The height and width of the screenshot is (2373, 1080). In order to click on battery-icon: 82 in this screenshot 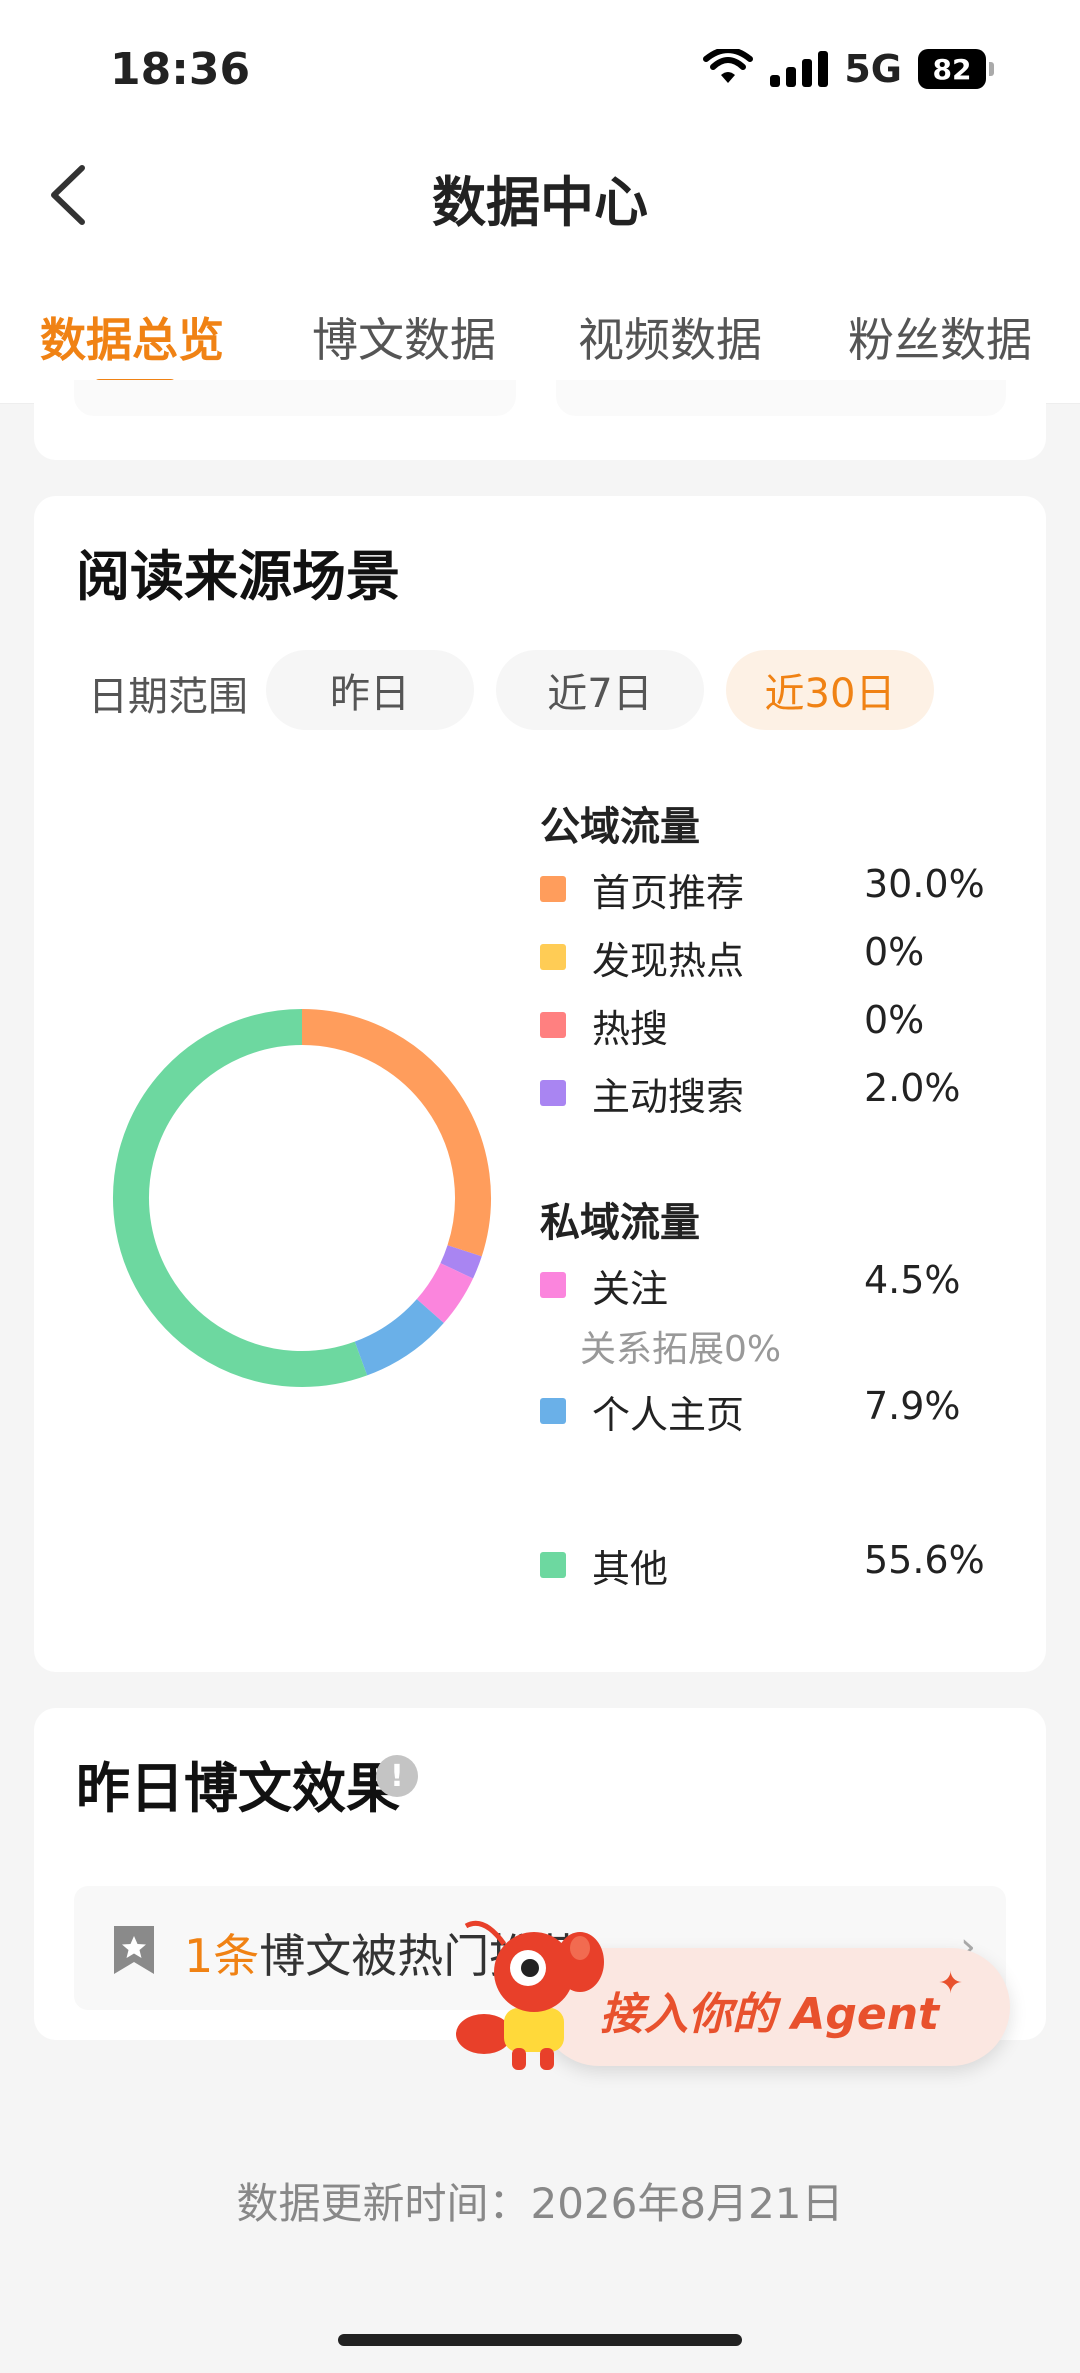, I will do `click(956, 69)`.